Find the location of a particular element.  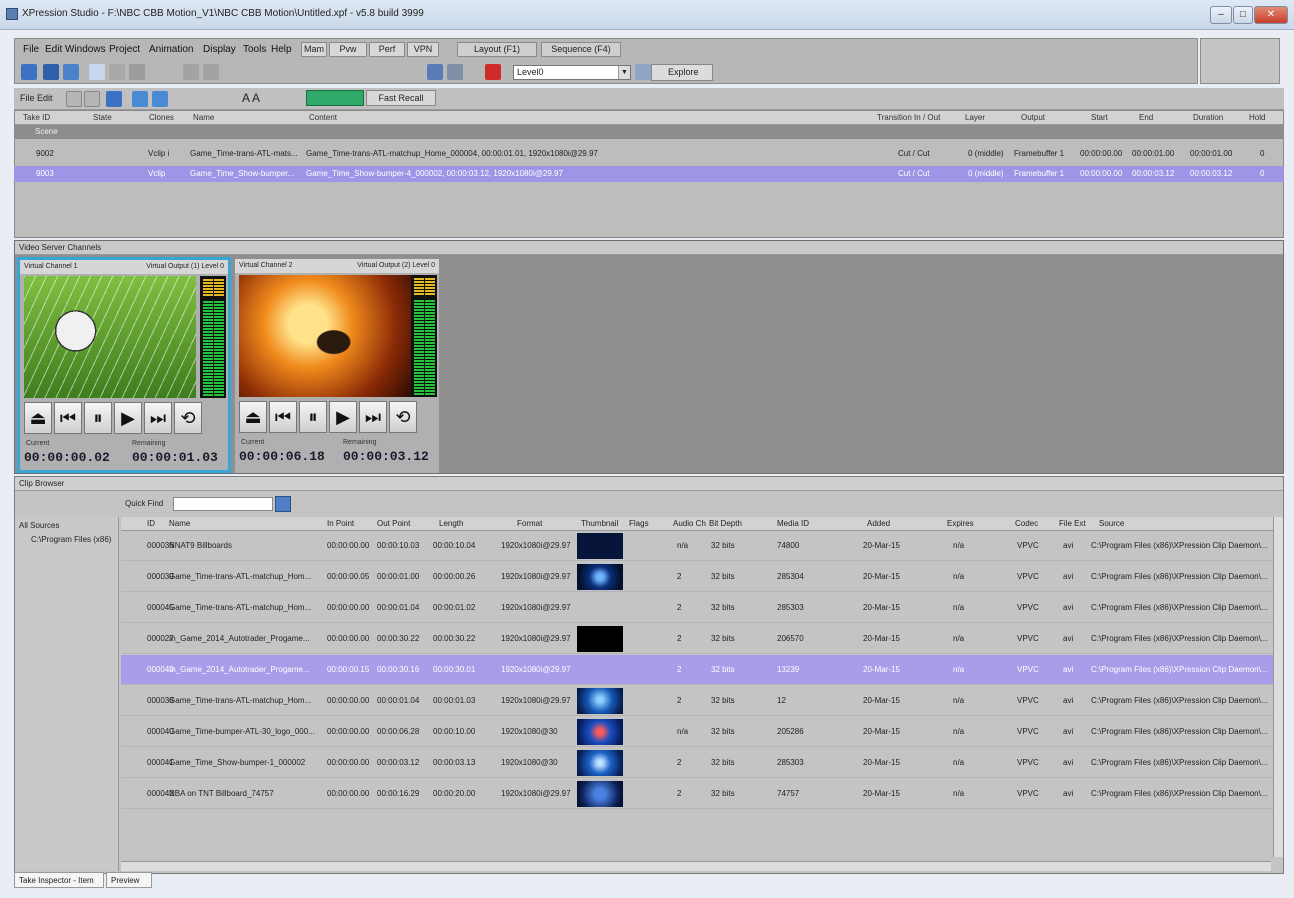

paste-icon is located at coordinates (137, 72).